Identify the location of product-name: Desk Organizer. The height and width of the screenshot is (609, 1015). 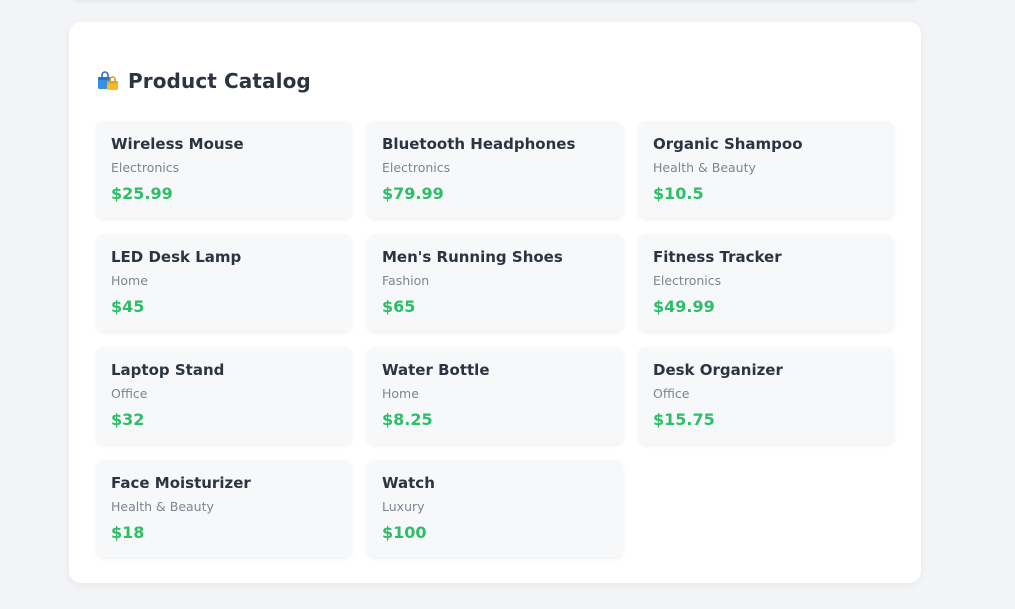
(718, 370).